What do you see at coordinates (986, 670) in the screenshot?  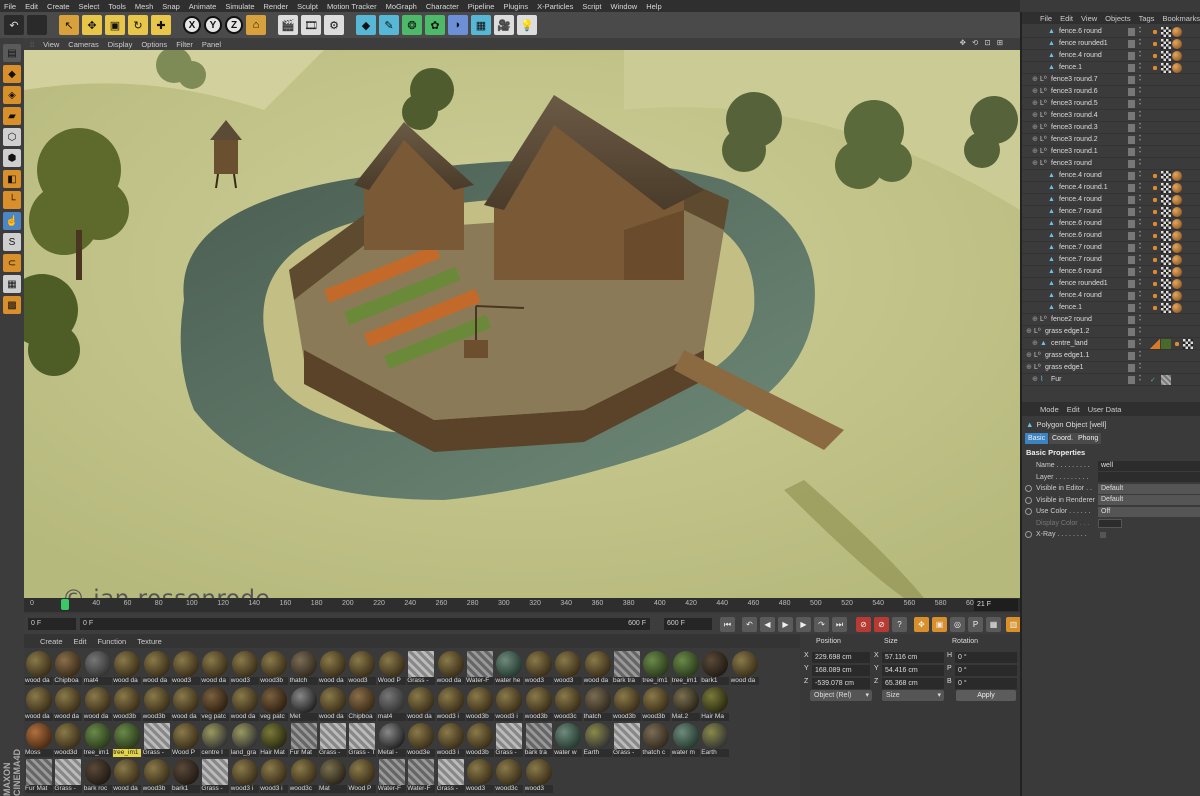 I see `rotation-p-field: 0 °` at bounding box center [986, 670].